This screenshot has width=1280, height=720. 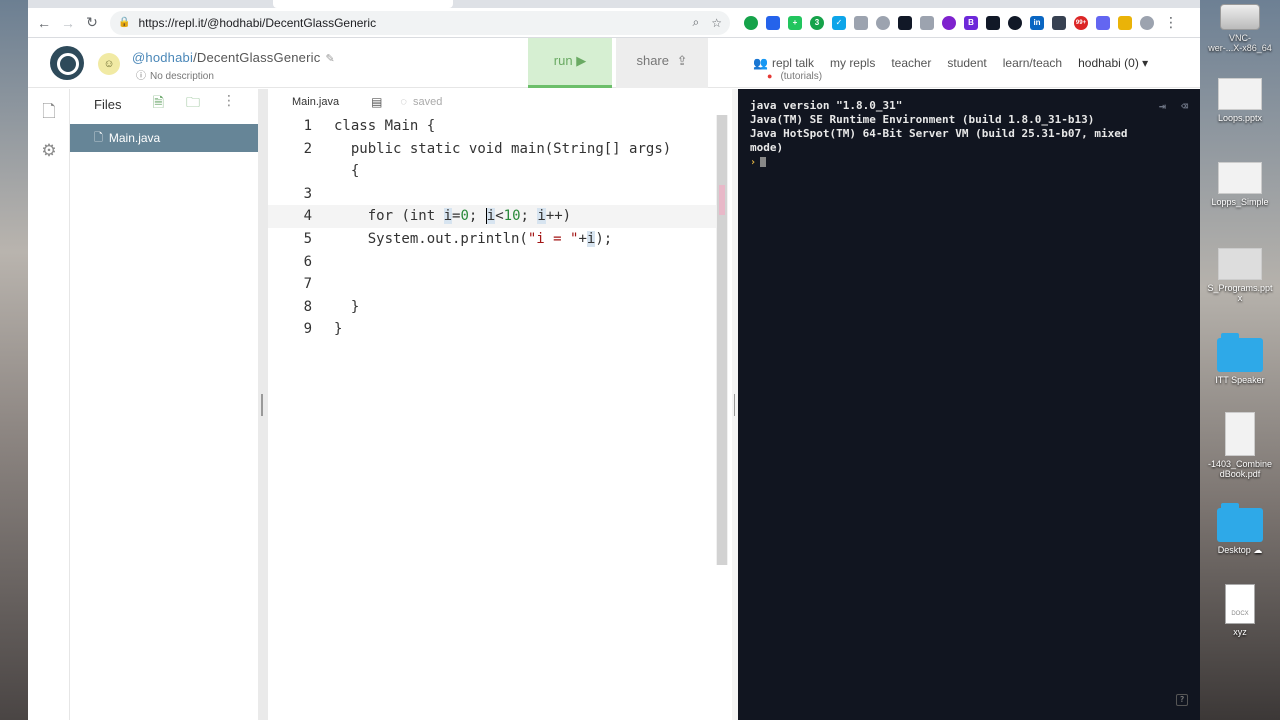 I want to click on scrollbar-marker, so click(x=722, y=200).